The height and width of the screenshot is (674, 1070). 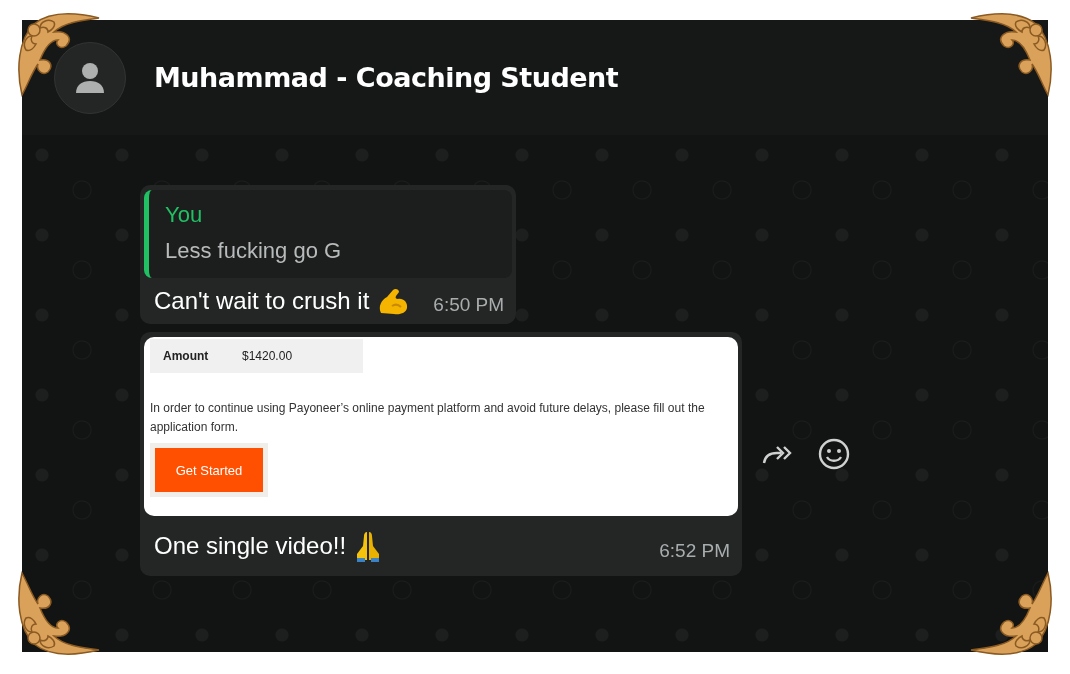 I want to click on quote-author: You, so click(x=184, y=215).